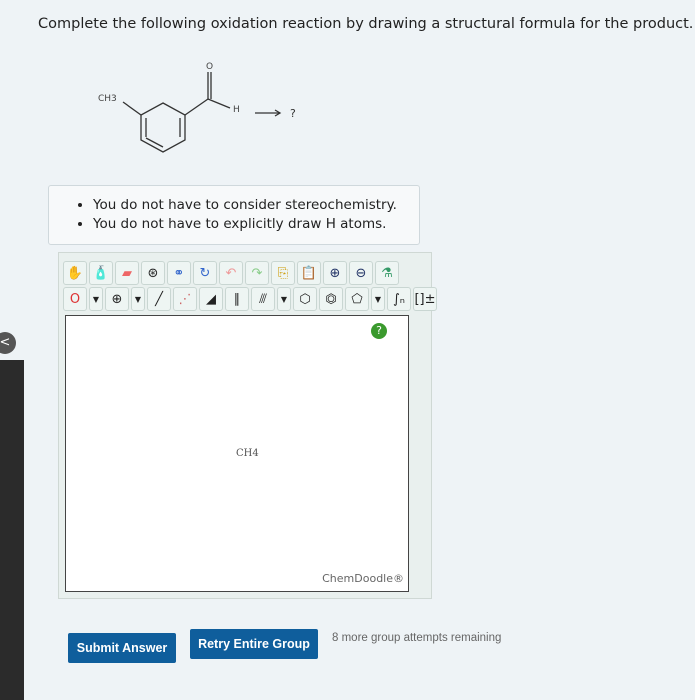 This screenshot has width=695, height=700. I want to click on bracket-charge-icon: []±, so click(425, 299).